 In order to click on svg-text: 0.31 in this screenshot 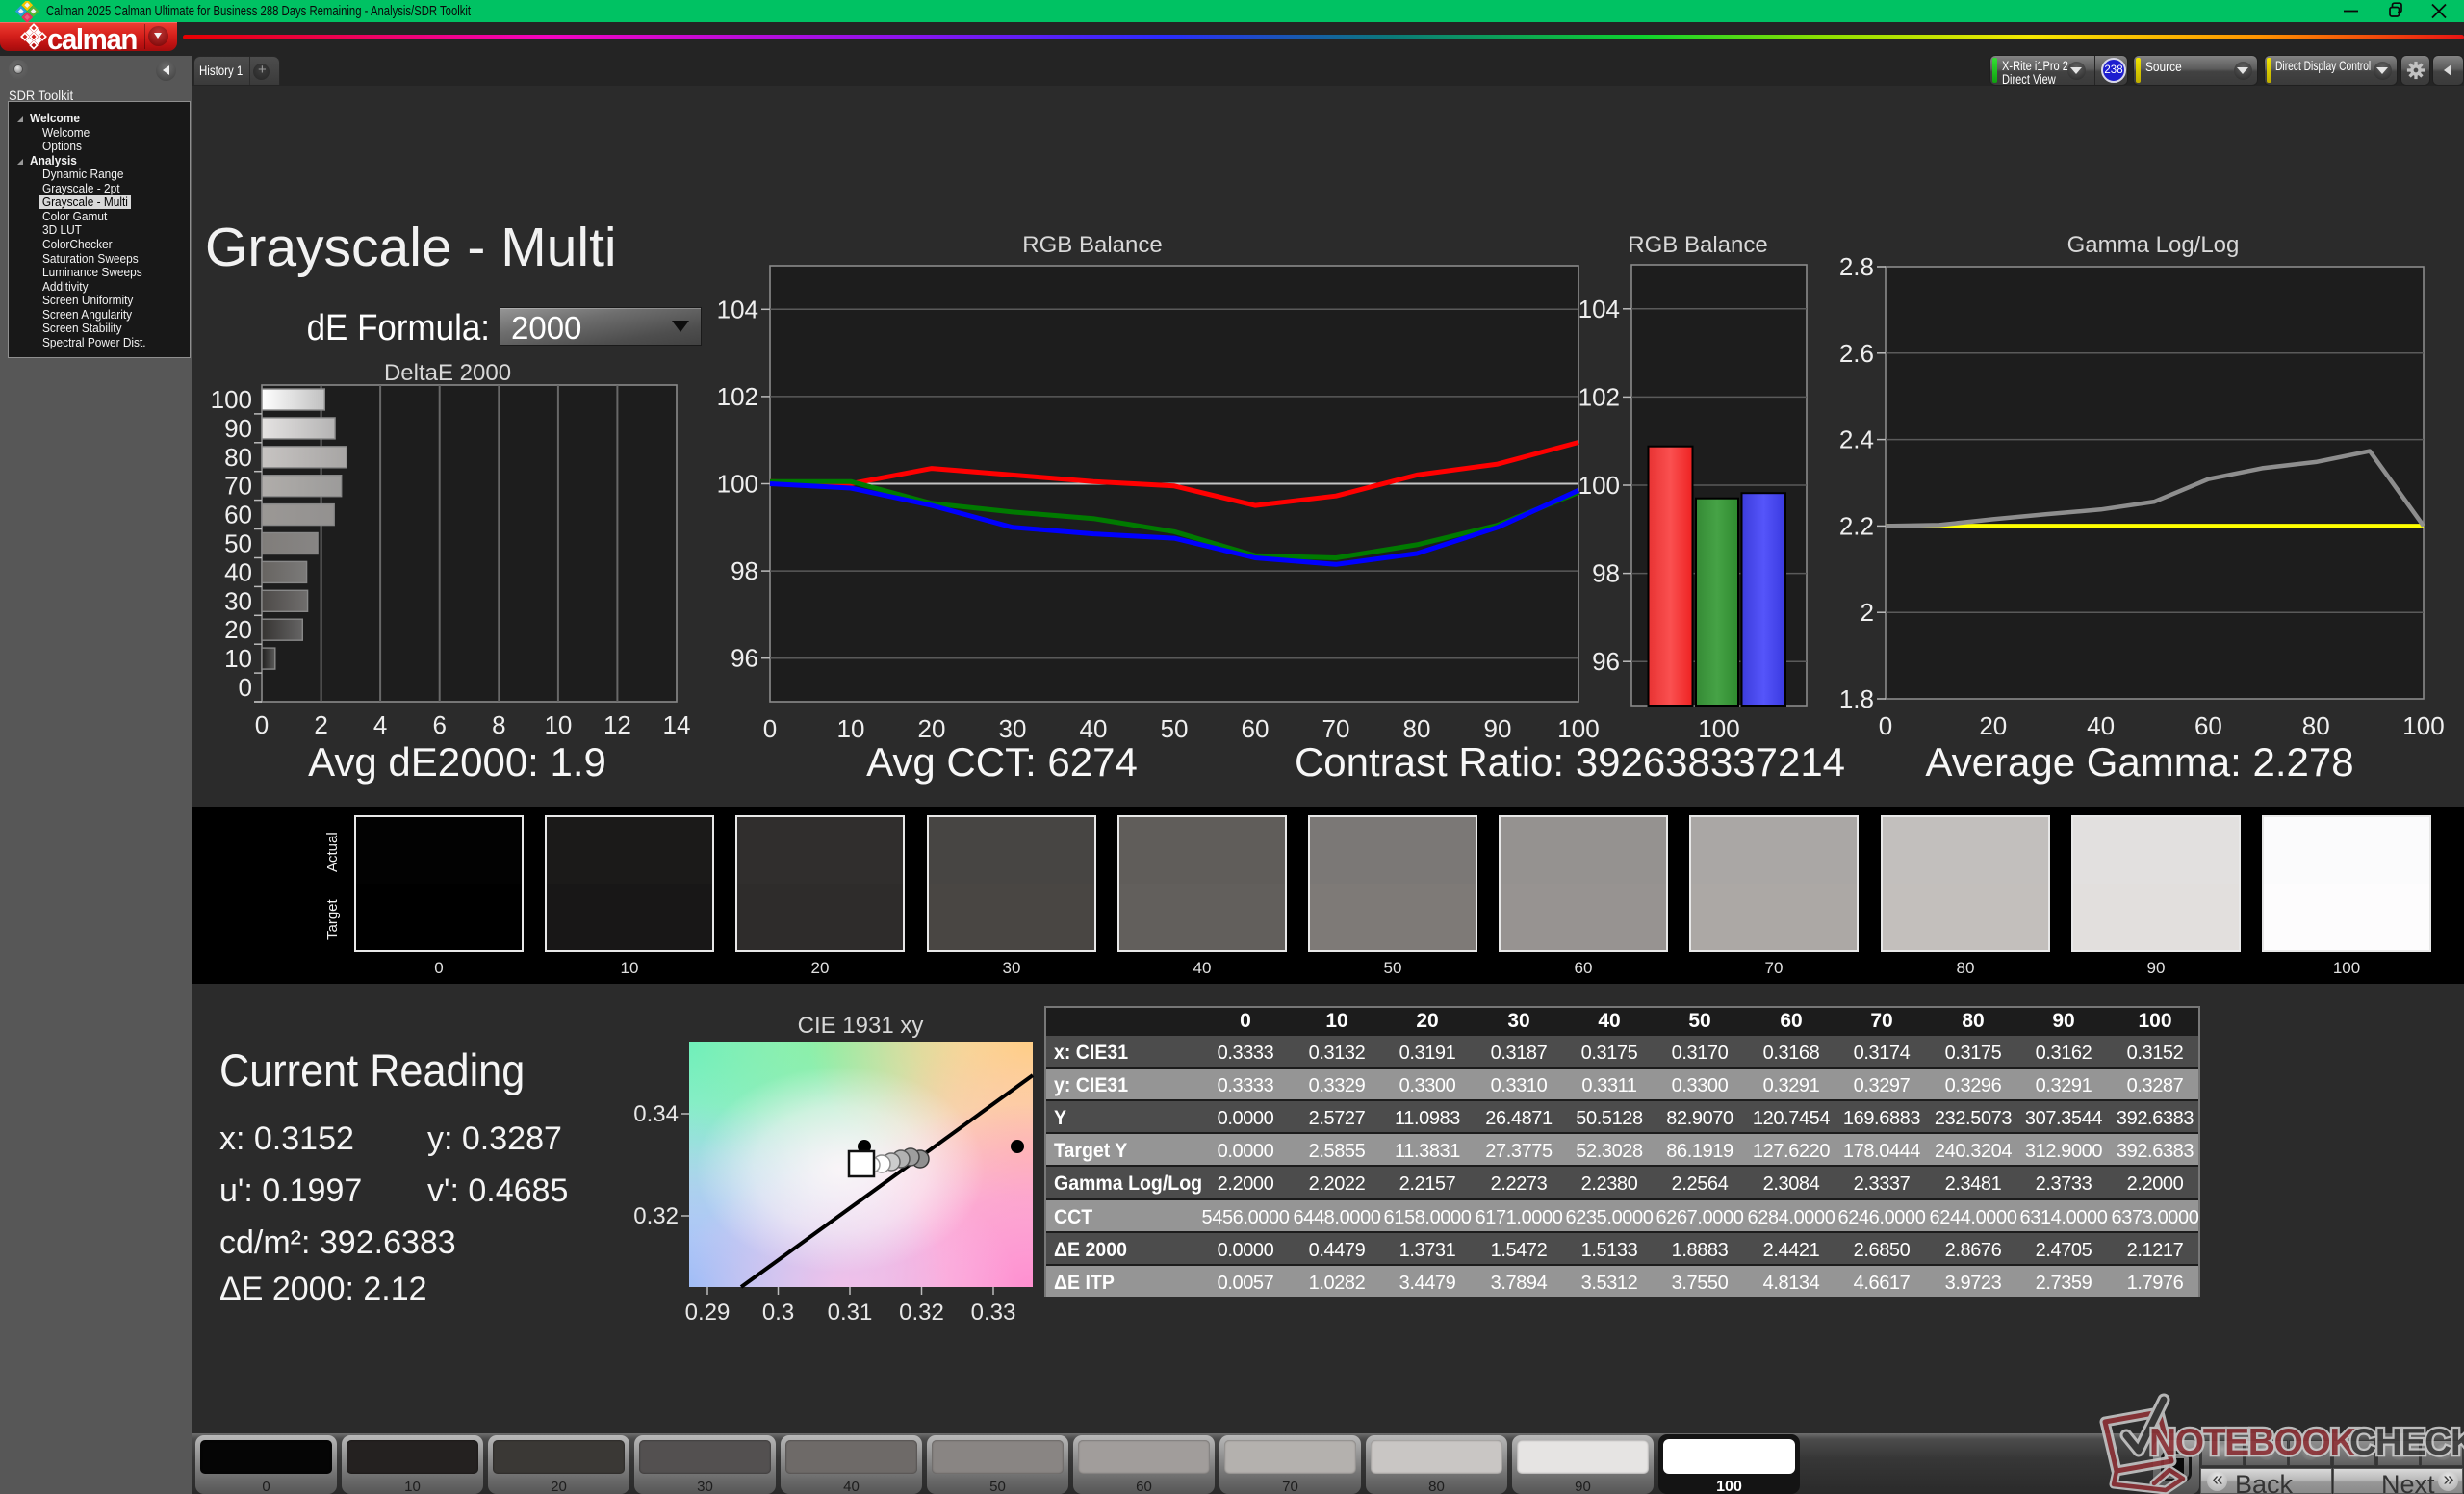, I will do `click(850, 1313)`.